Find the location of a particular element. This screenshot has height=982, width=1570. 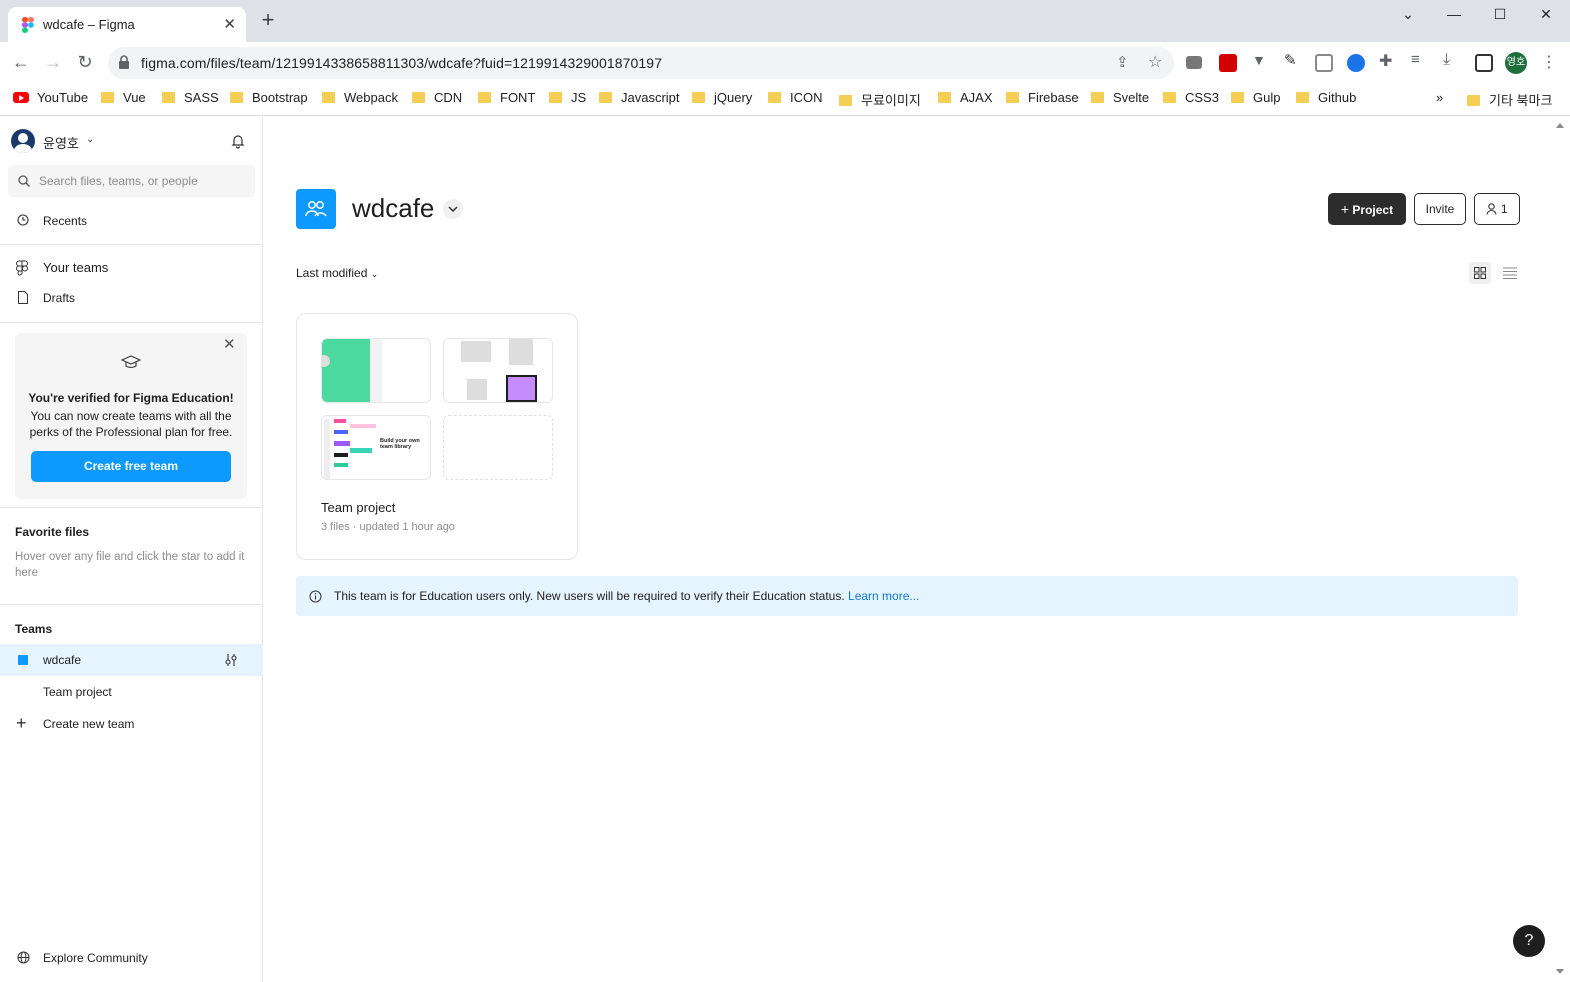

grid-view-icon is located at coordinates (1480, 273).